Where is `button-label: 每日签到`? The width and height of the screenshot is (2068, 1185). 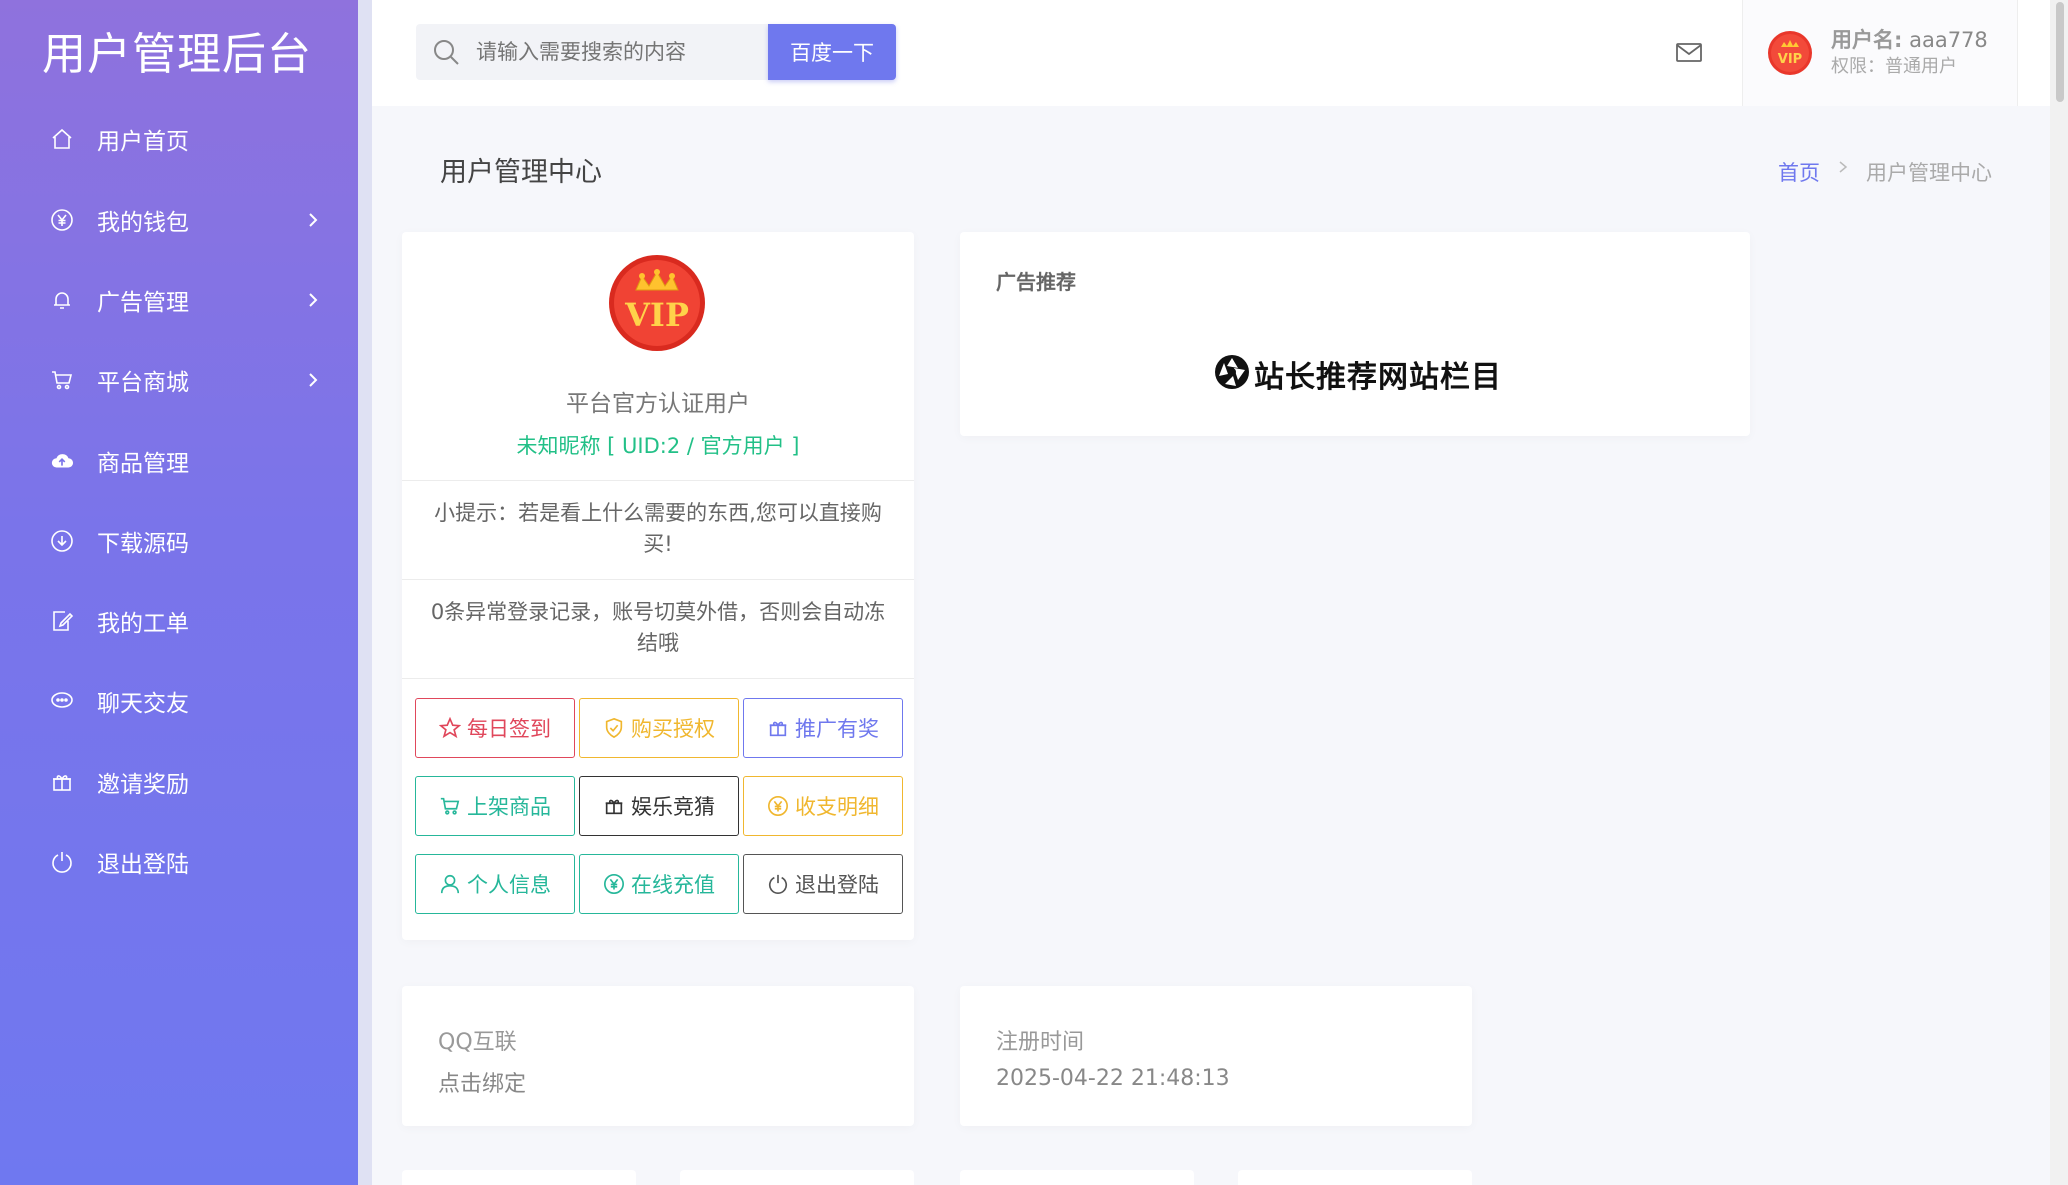
button-label: 每日签到 is located at coordinates (509, 729).